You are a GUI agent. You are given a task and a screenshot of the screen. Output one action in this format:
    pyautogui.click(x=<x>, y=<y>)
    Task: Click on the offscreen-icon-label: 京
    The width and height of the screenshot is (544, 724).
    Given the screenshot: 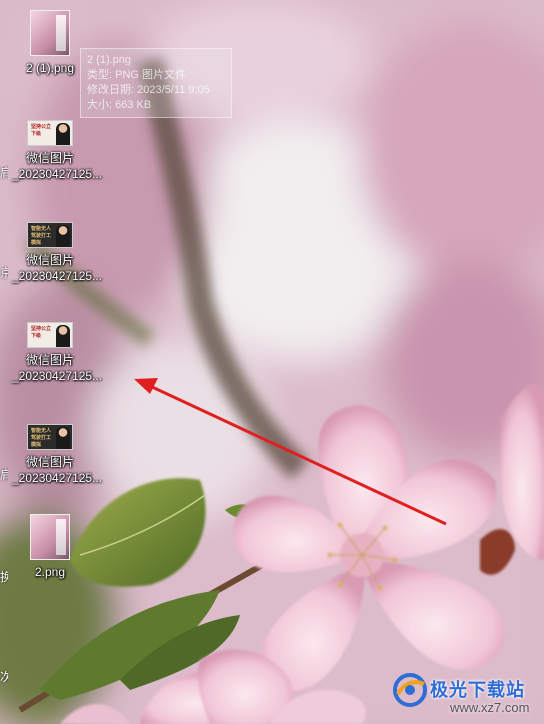 What is the action you would take?
    pyautogui.click(x=4, y=273)
    